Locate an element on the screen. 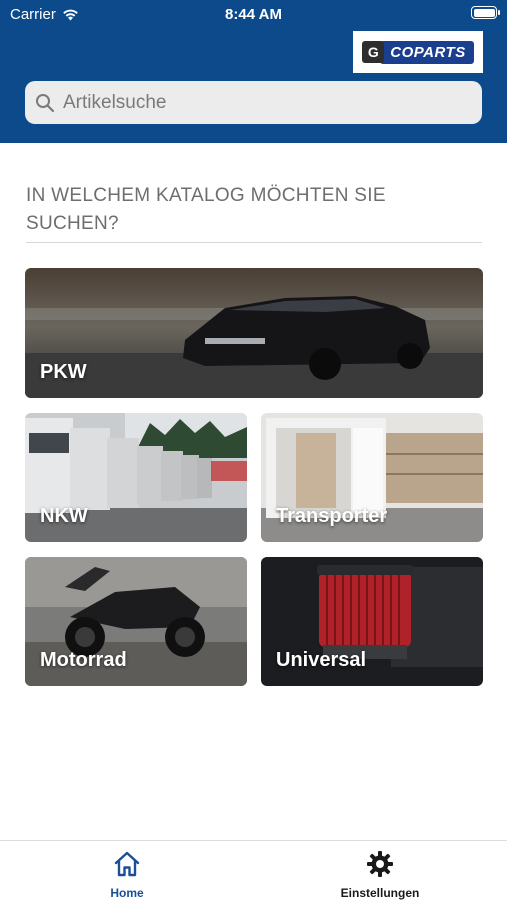  tile-label-universal: Universal is located at coordinates (321, 660).